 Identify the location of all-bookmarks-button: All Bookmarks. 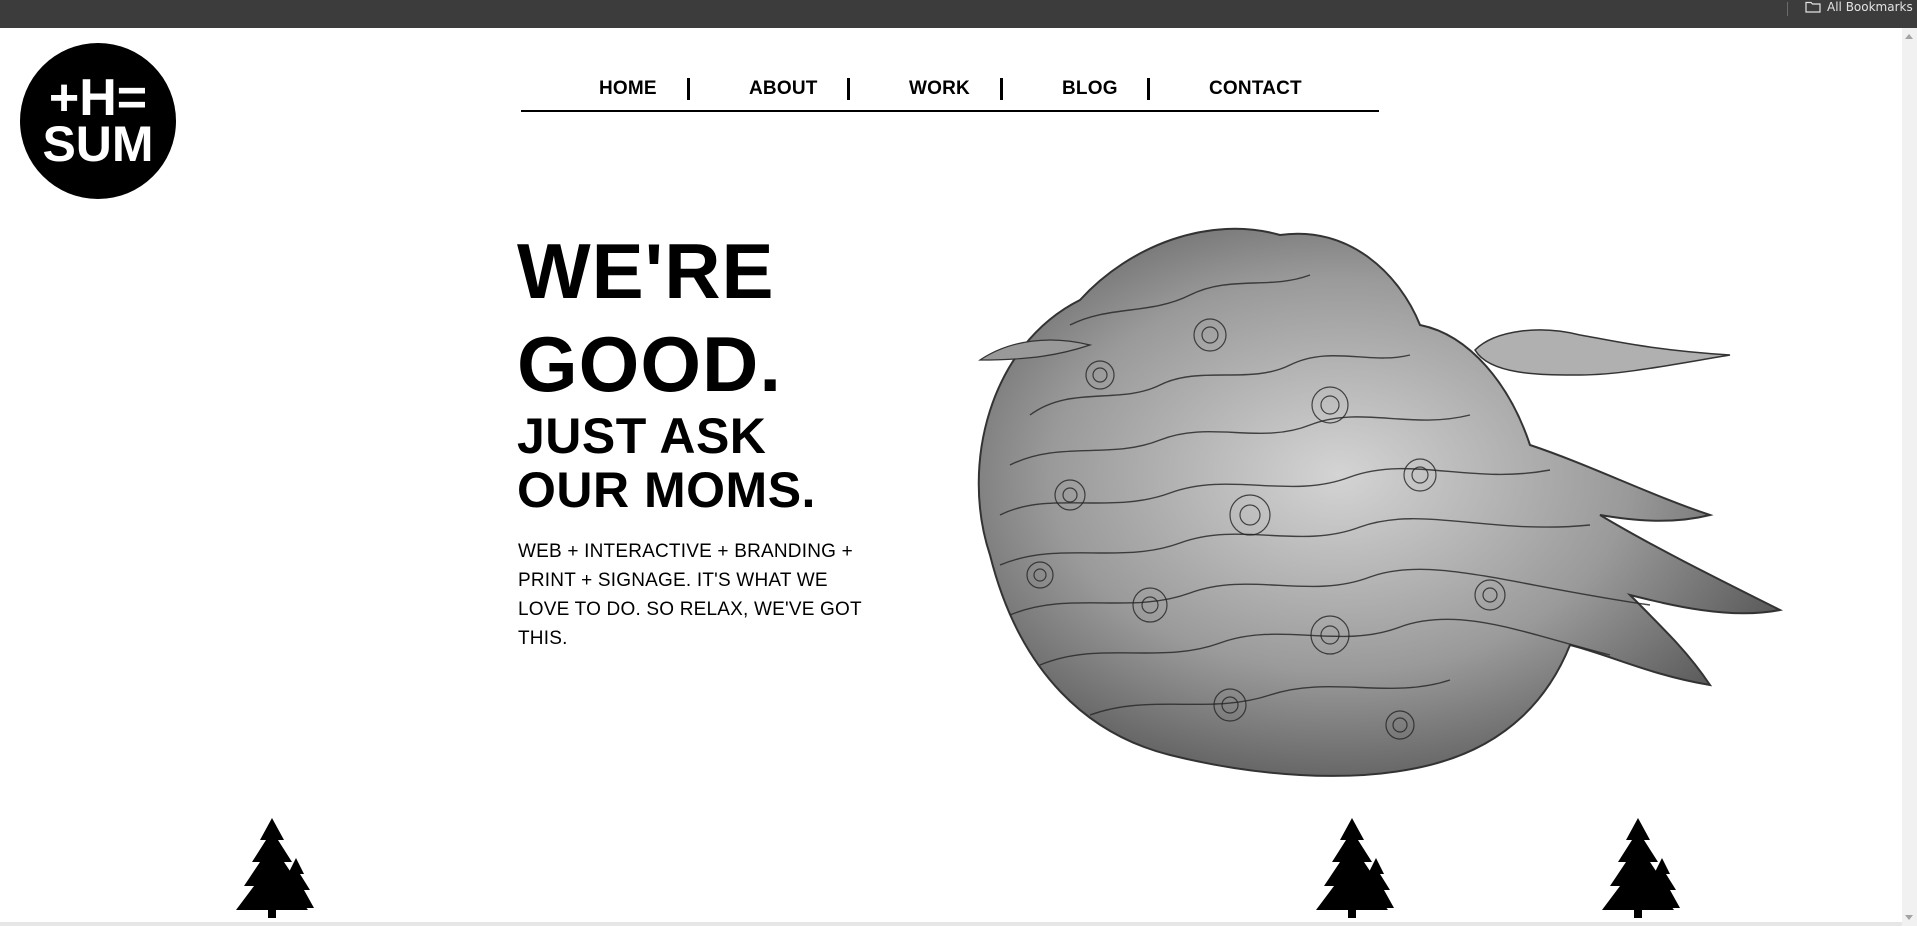
(1859, 7).